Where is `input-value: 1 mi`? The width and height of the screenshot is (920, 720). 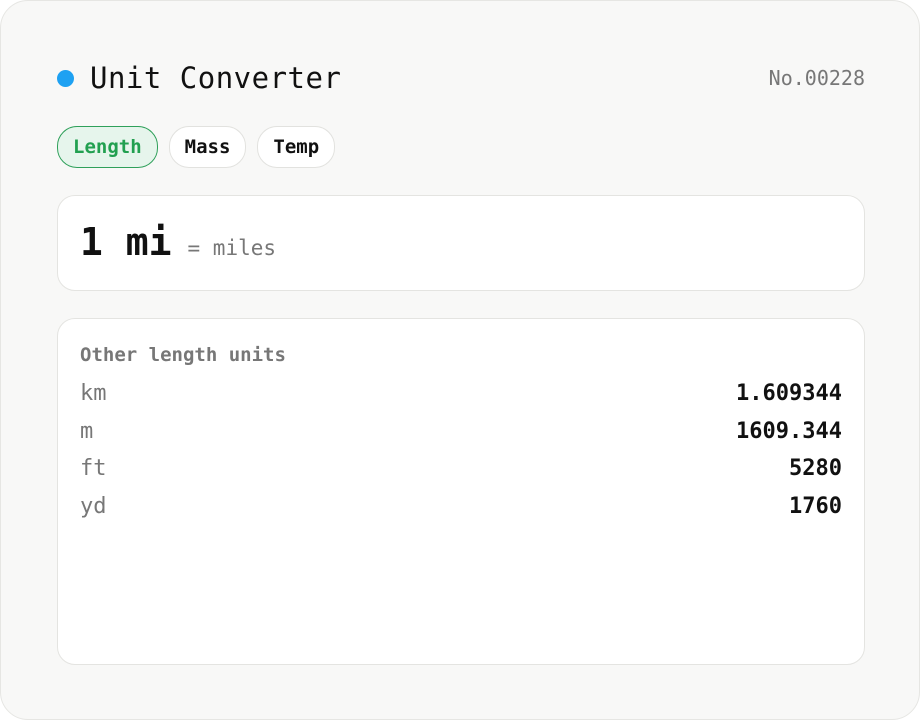 input-value: 1 mi is located at coordinates (126, 242).